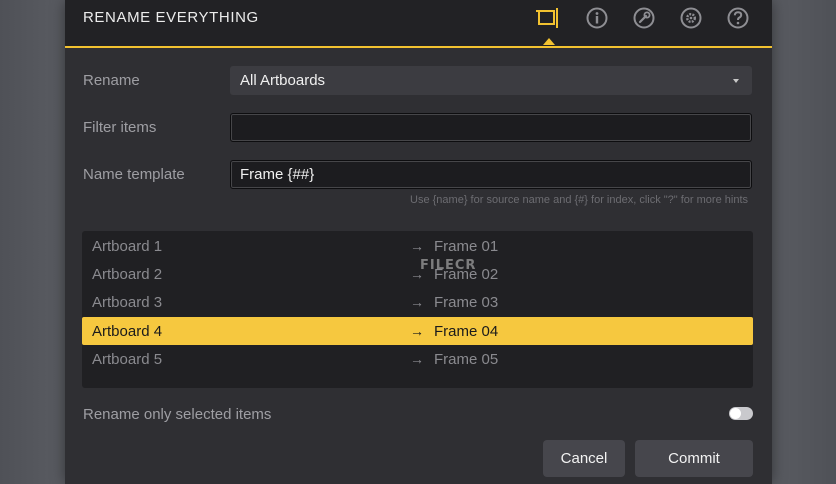 The width and height of the screenshot is (836, 484). What do you see at coordinates (491, 80) in the screenshot?
I see `rename-select: All Artboards` at bounding box center [491, 80].